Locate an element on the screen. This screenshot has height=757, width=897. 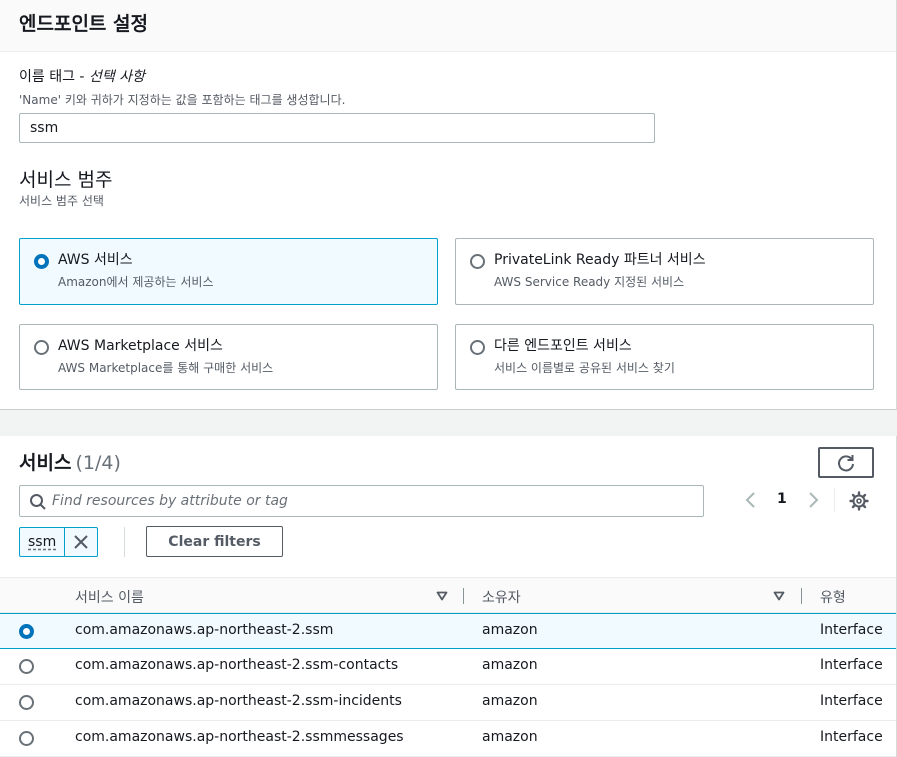
name-tag-label-text: 이름 태그 - is located at coordinates (54, 77).